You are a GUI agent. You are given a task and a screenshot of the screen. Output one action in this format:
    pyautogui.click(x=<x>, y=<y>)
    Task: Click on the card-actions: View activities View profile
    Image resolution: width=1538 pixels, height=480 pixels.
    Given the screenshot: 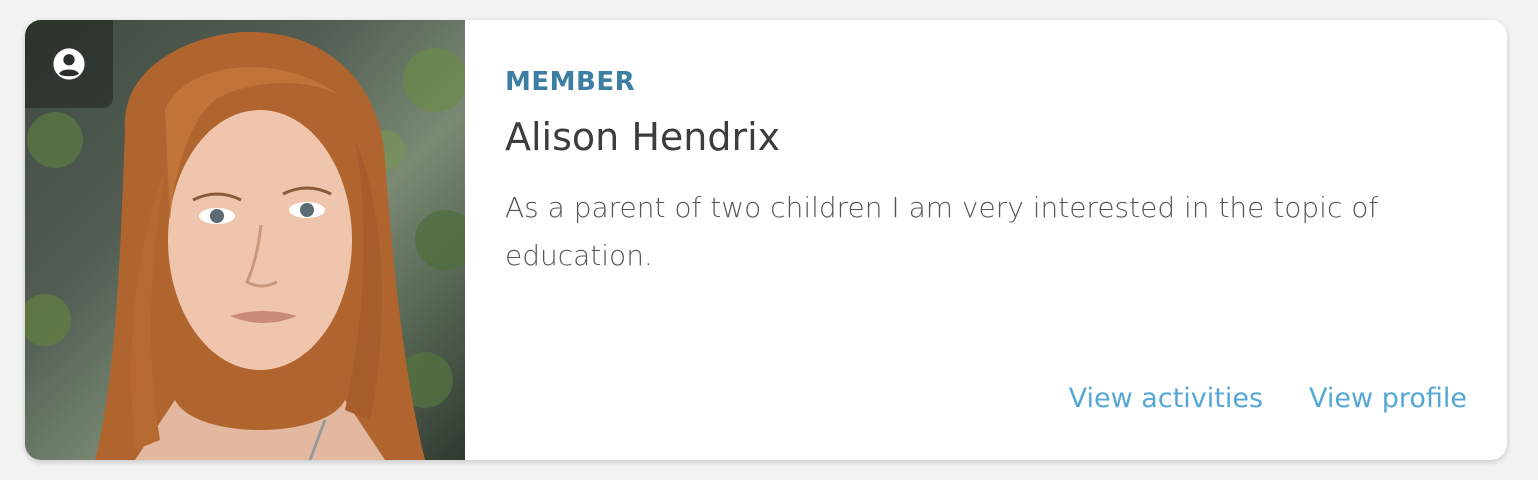 What is the action you would take?
    pyautogui.click(x=1268, y=399)
    